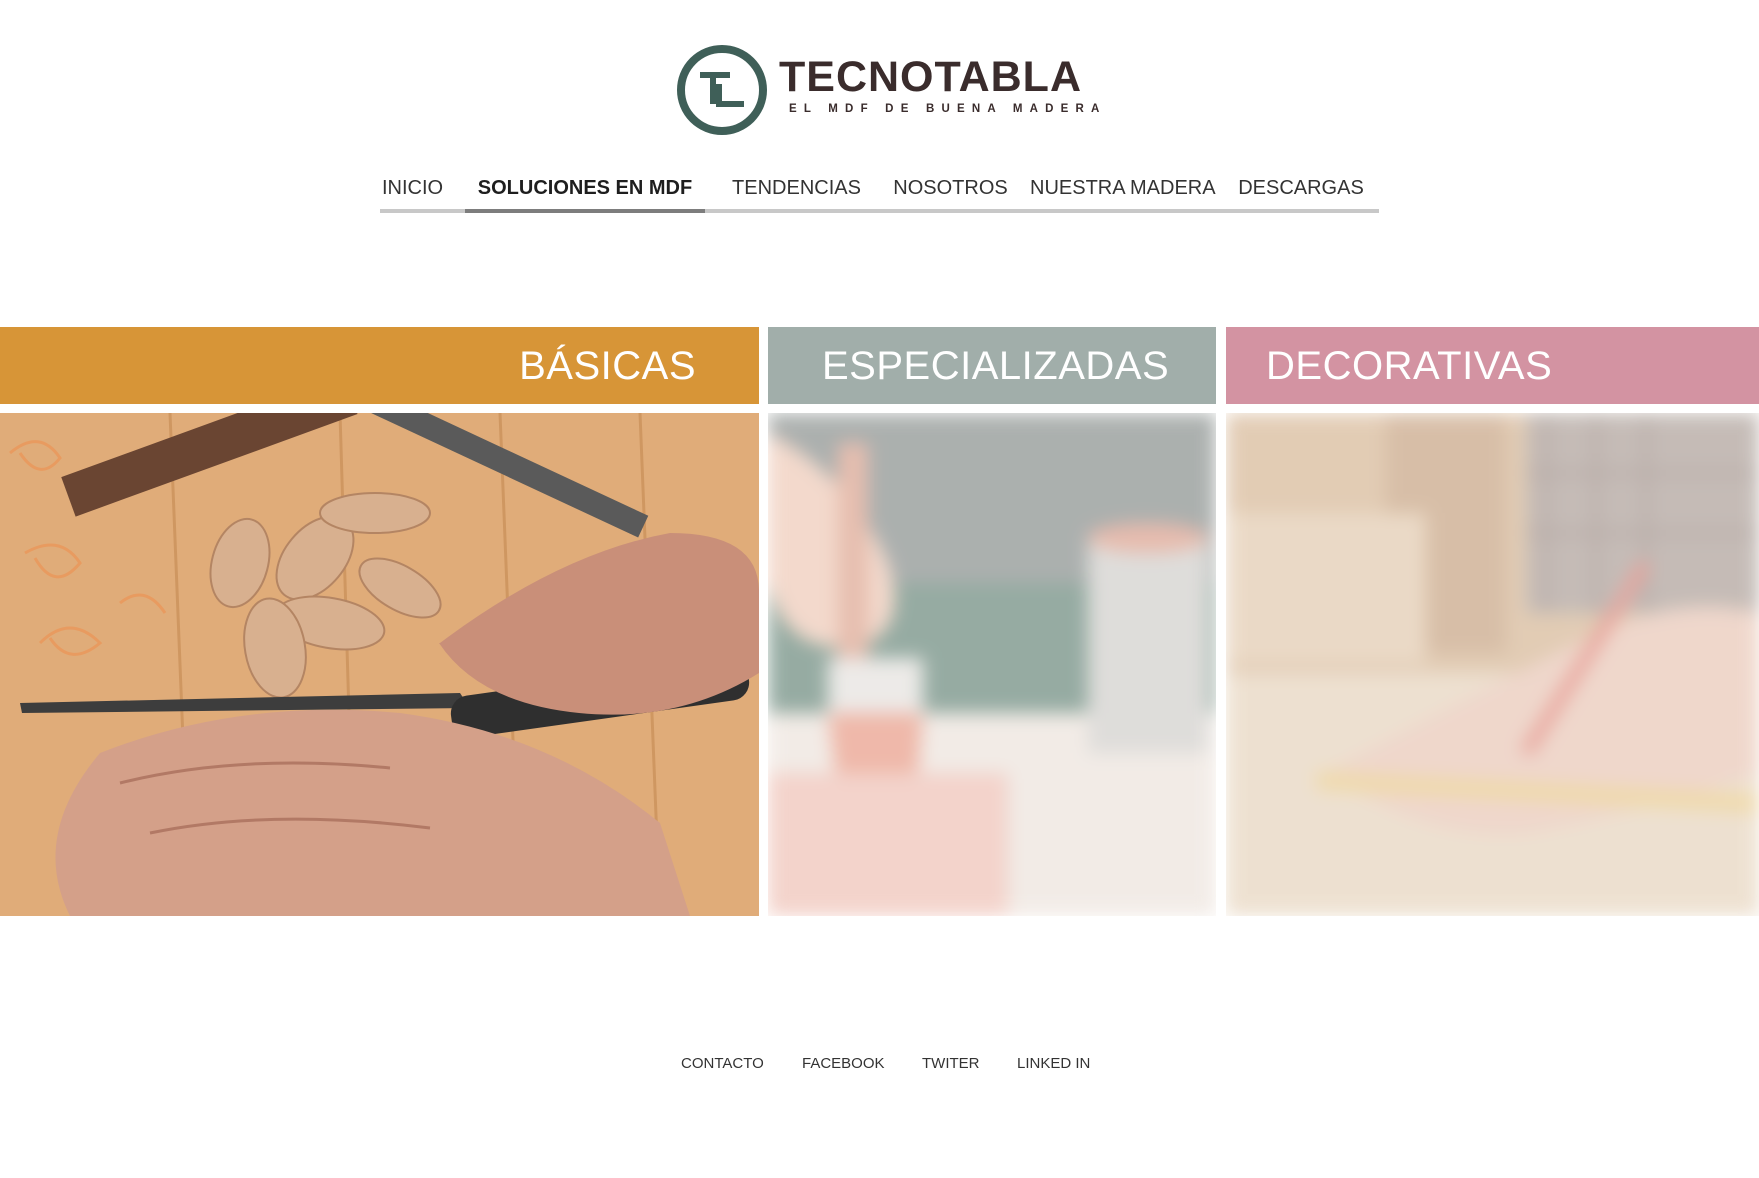 The height and width of the screenshot is (1178, 1759). I want to click on category-image-decorativas, so click(1492, 664).